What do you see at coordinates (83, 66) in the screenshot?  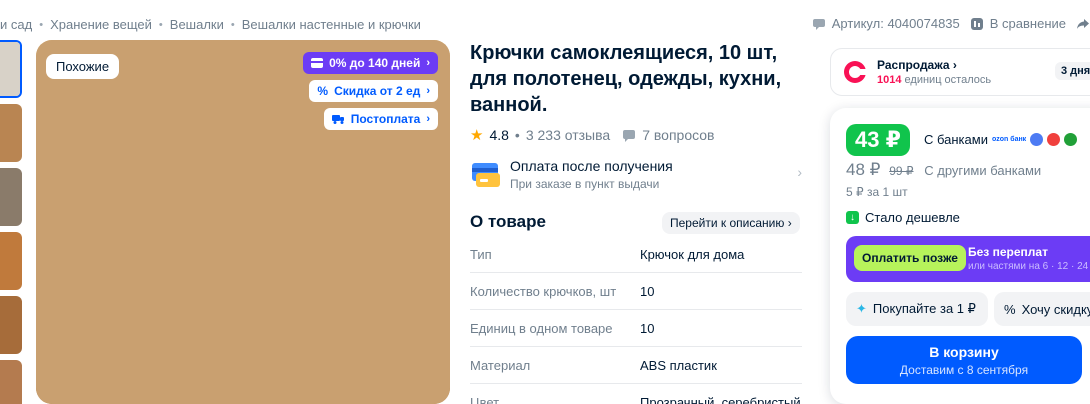 I see `similar-button: Похожие` at bounding box center [83, 66].